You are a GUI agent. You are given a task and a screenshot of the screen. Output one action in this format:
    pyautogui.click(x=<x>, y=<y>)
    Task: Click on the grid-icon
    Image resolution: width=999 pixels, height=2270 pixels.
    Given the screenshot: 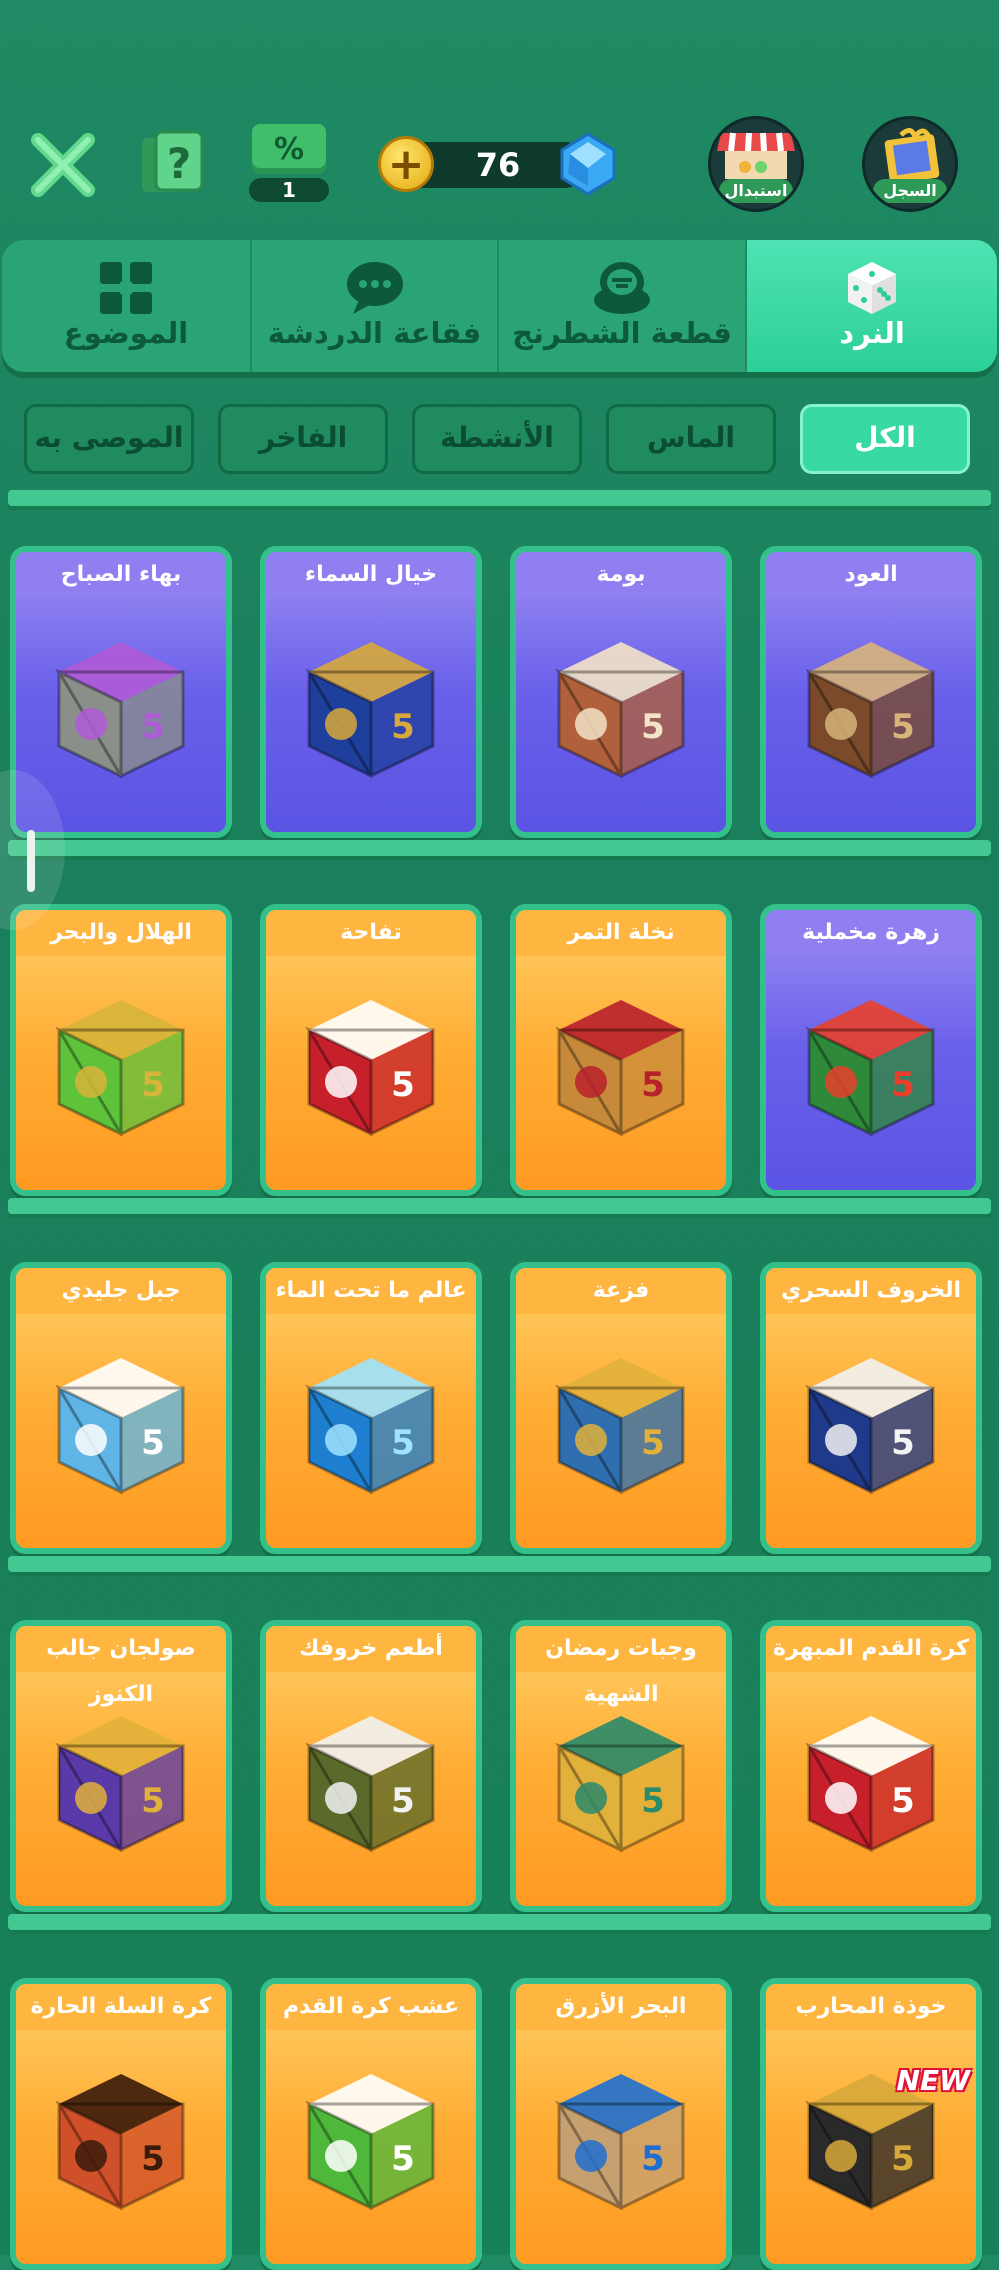 What is the action you would take?
    pyautogui.click(x=126, y=288)
    